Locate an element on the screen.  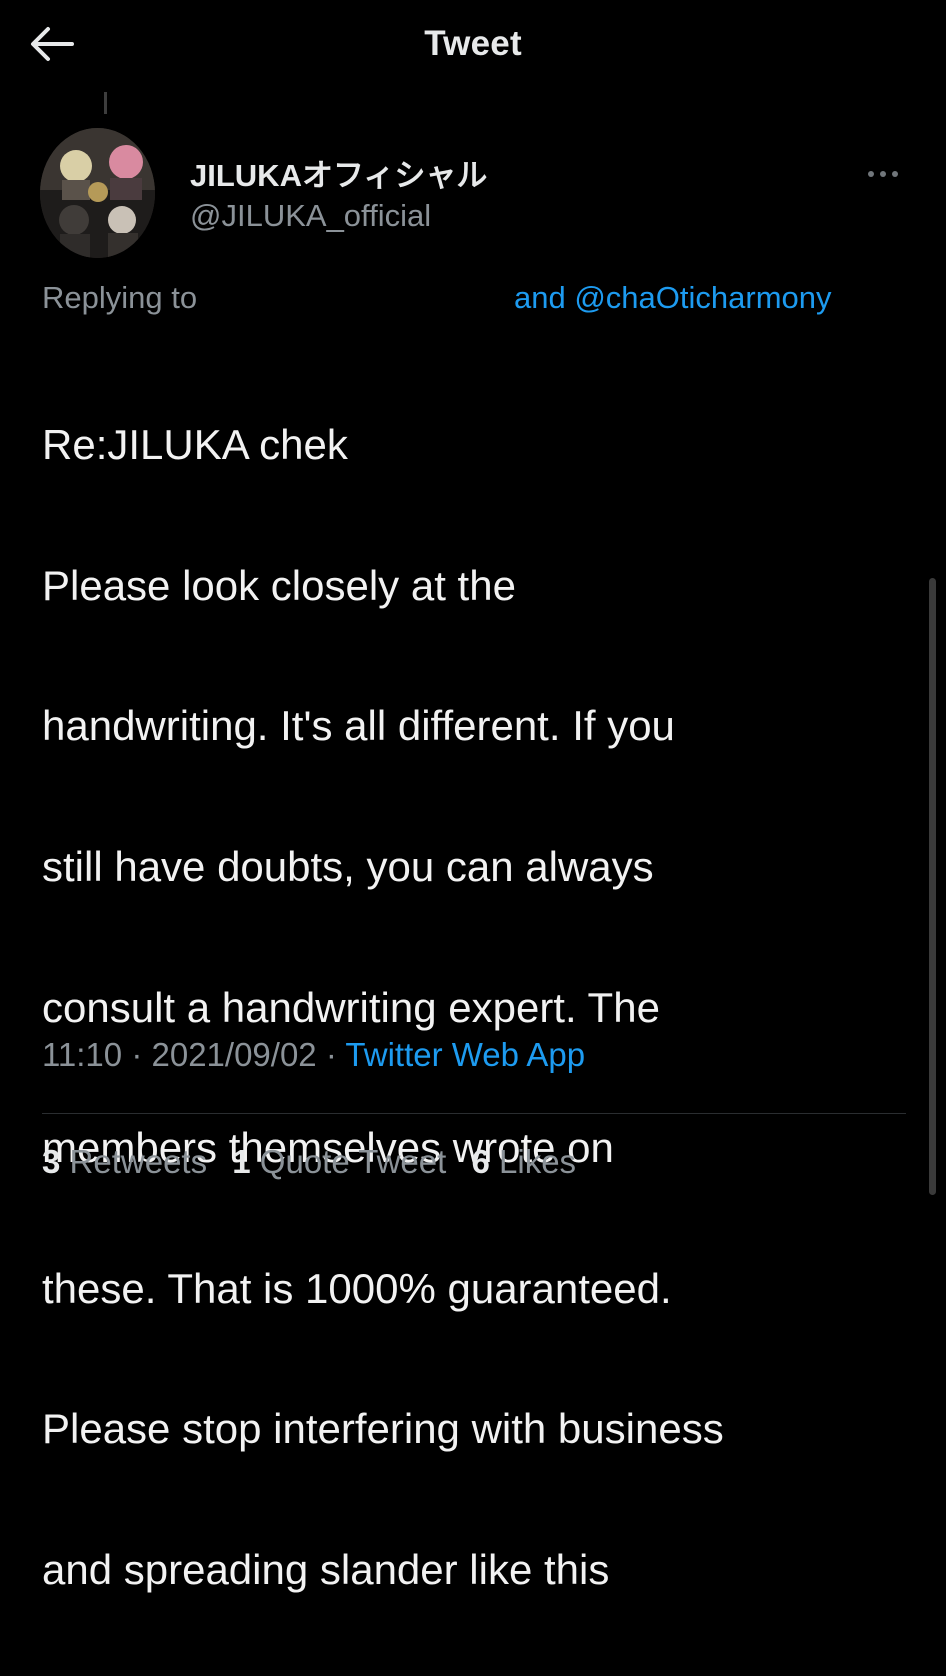
tweet-meta: 11:10 · 2021/09/02 · Twitter Web App is located at coordinates (313, 1055).